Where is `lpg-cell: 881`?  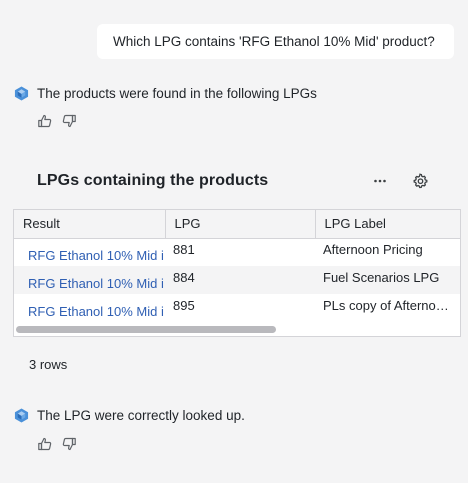
lpg-cell: 881 is located at coordinates (184, 249).